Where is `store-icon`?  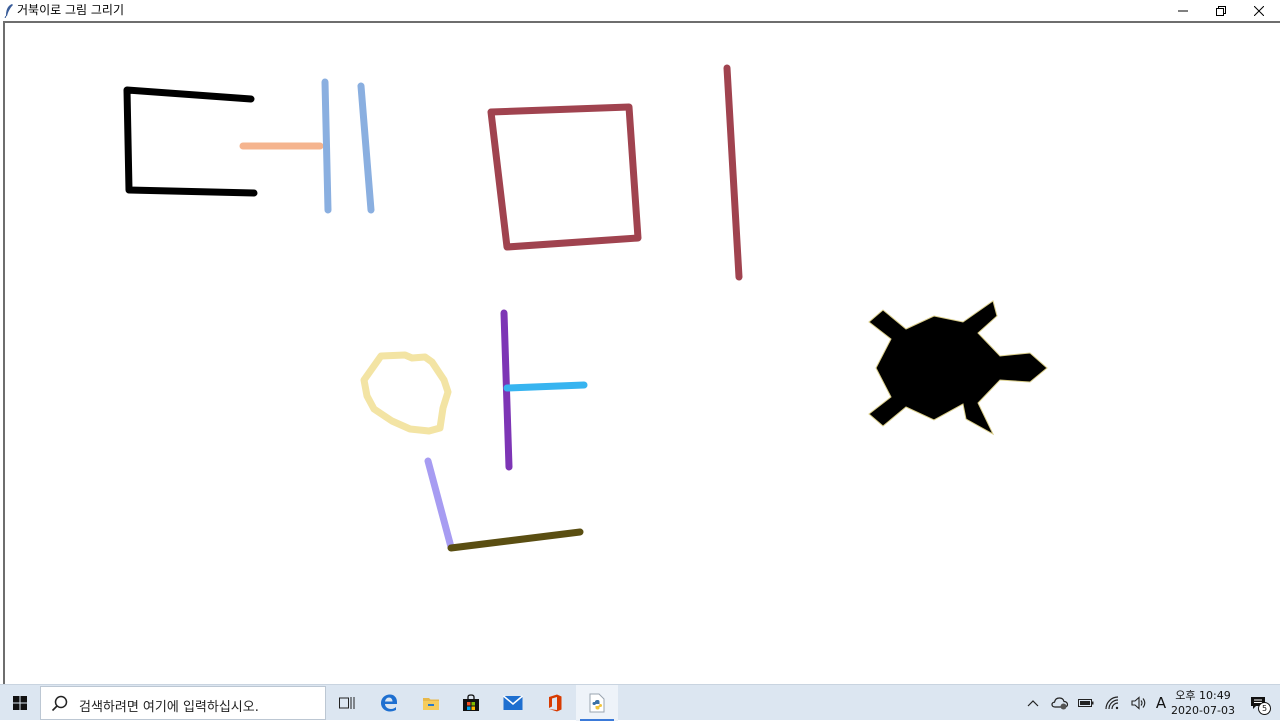 store-icon is located at coordinates (471, 702).